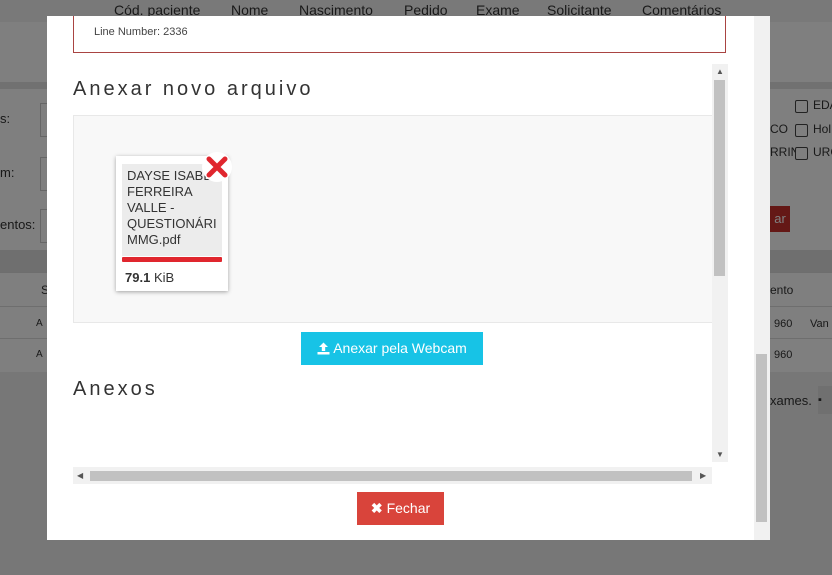  What do you see at coordinates (172, 259) in the screenshot?
I see `upload-progress` at bounding box center [172, 259].